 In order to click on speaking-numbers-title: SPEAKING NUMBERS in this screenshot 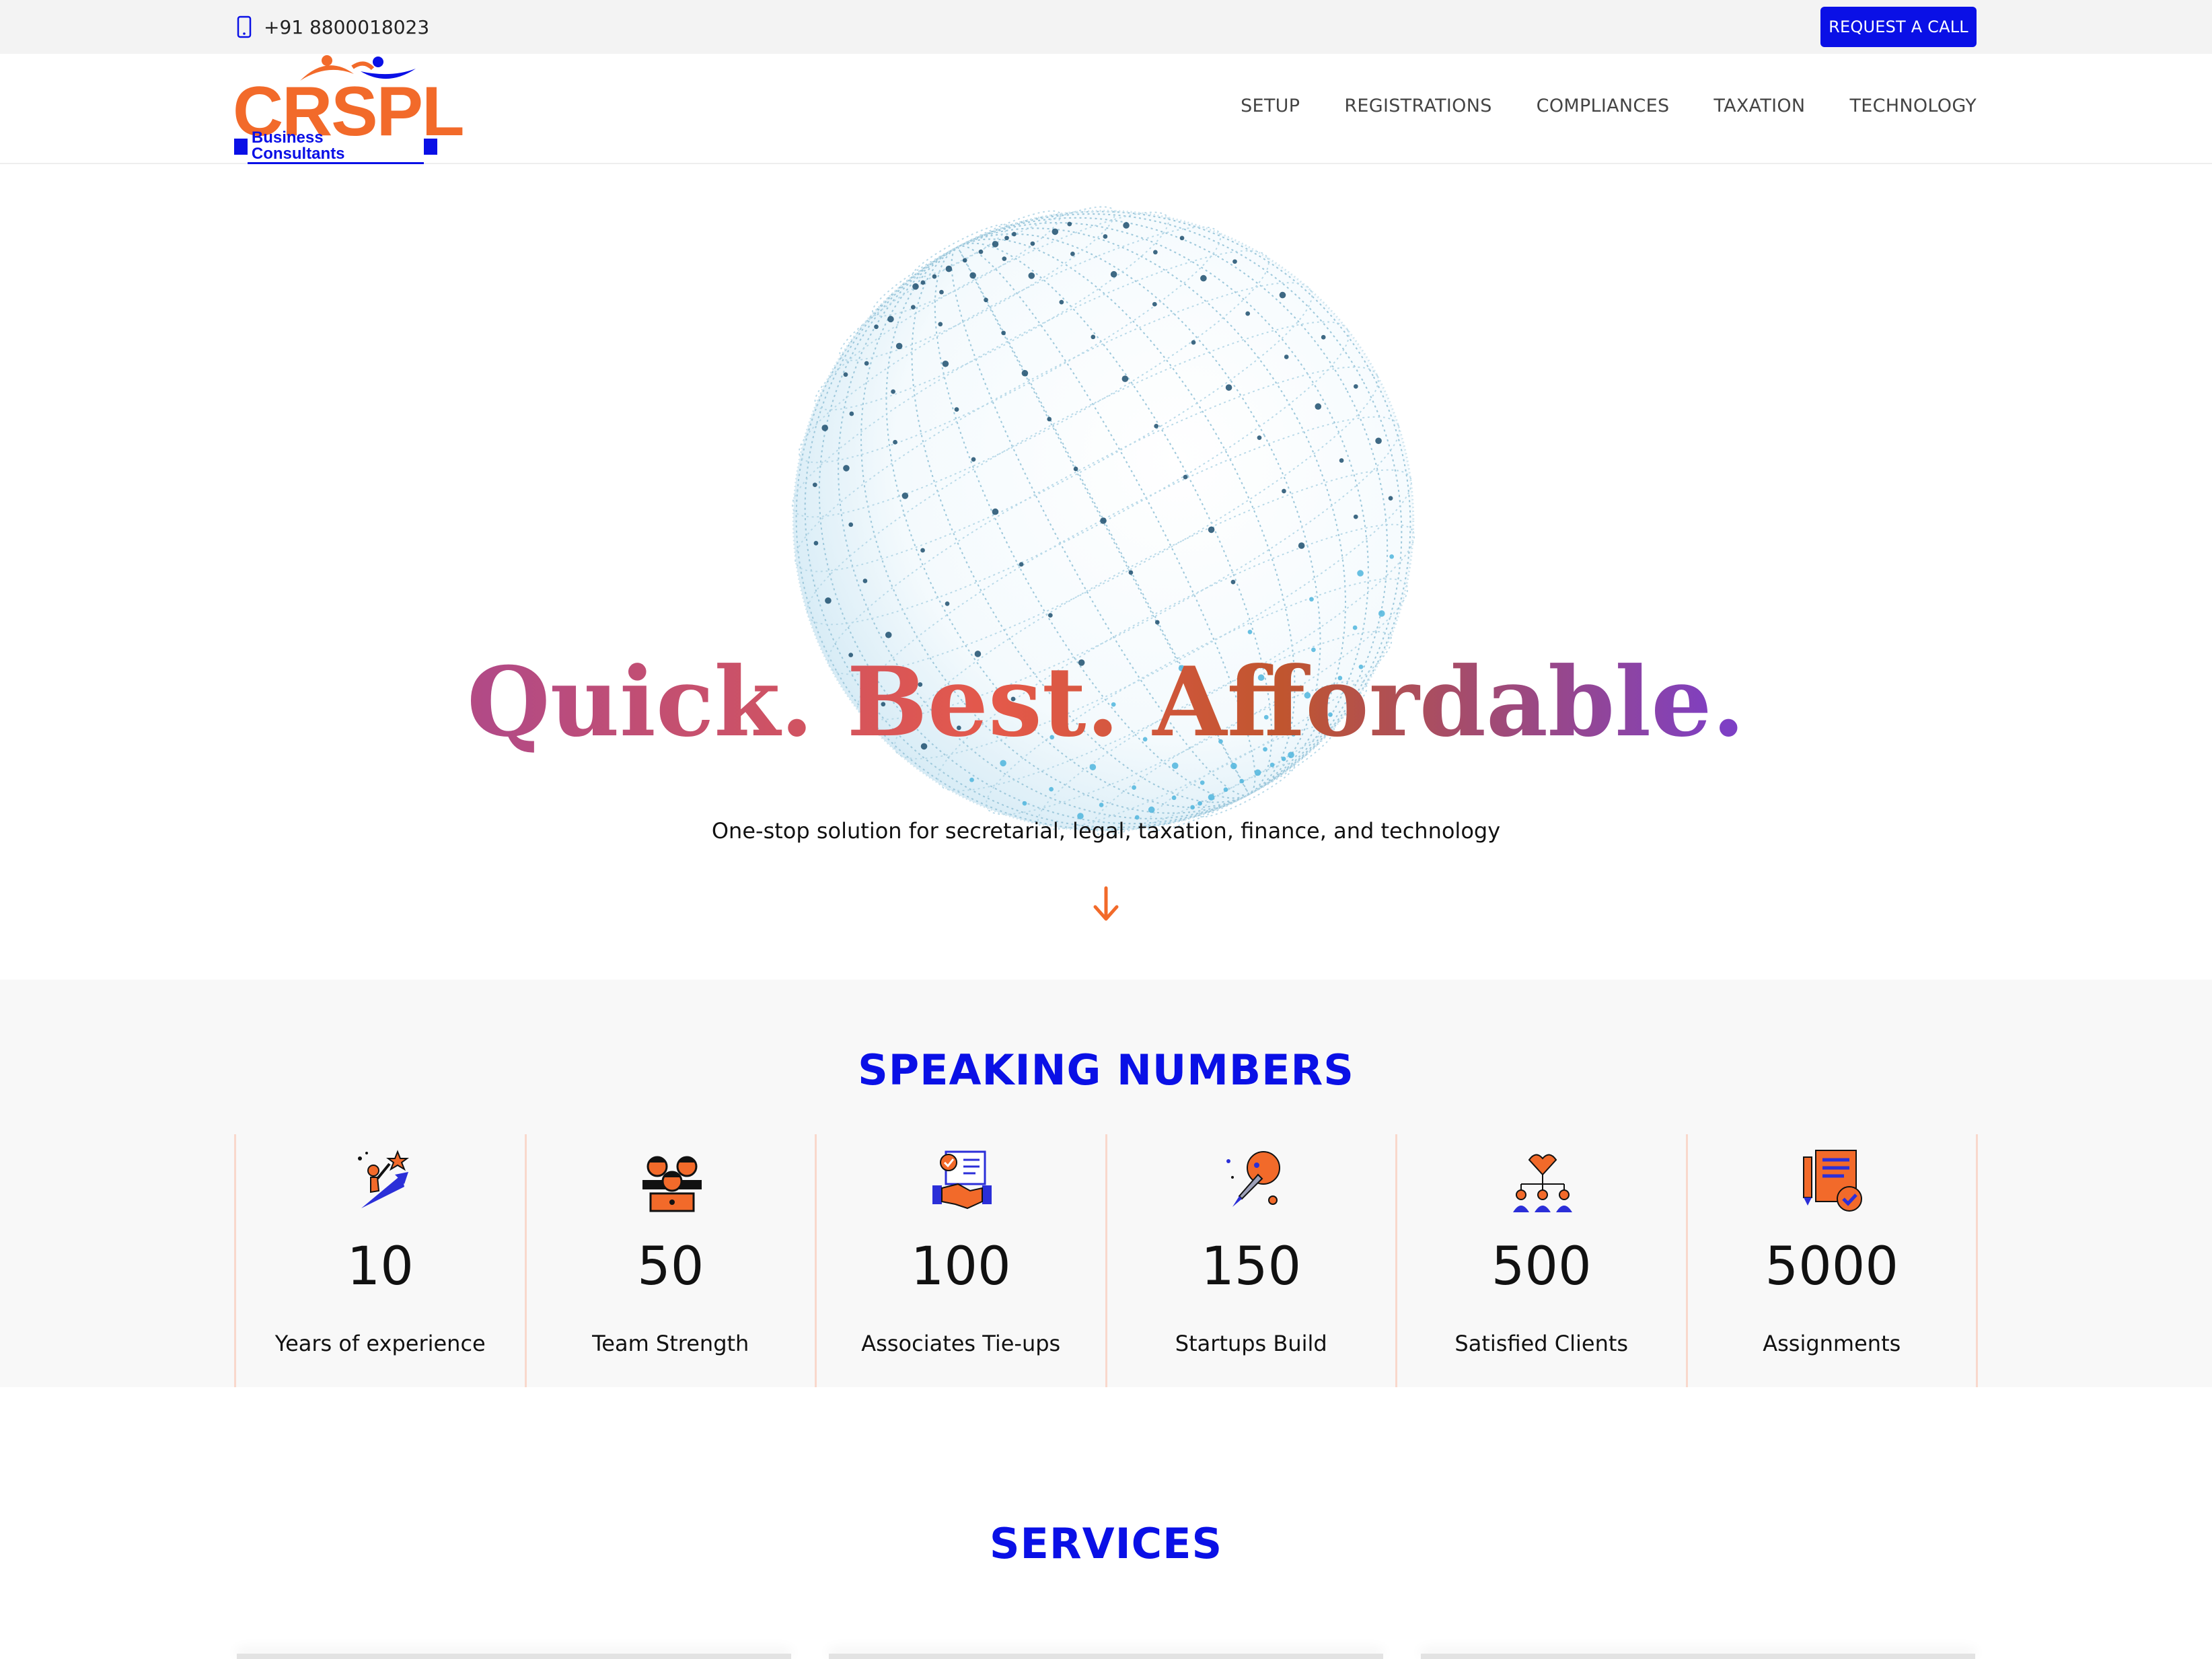, I will do `click(1106, 1070)`.